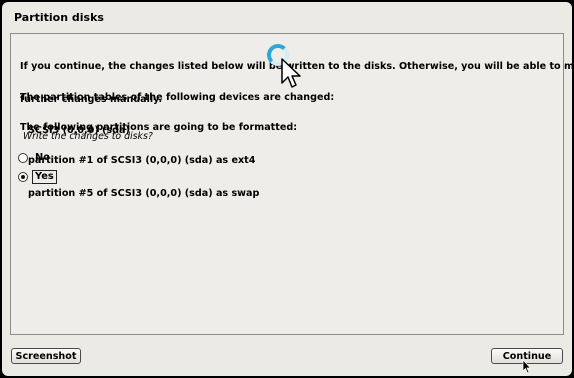 The height and width of the screenshot is (378, 574). Describe the element at coordinates (44, 177) in the screenshot. I see `option-yes-label: Yes` at that location.